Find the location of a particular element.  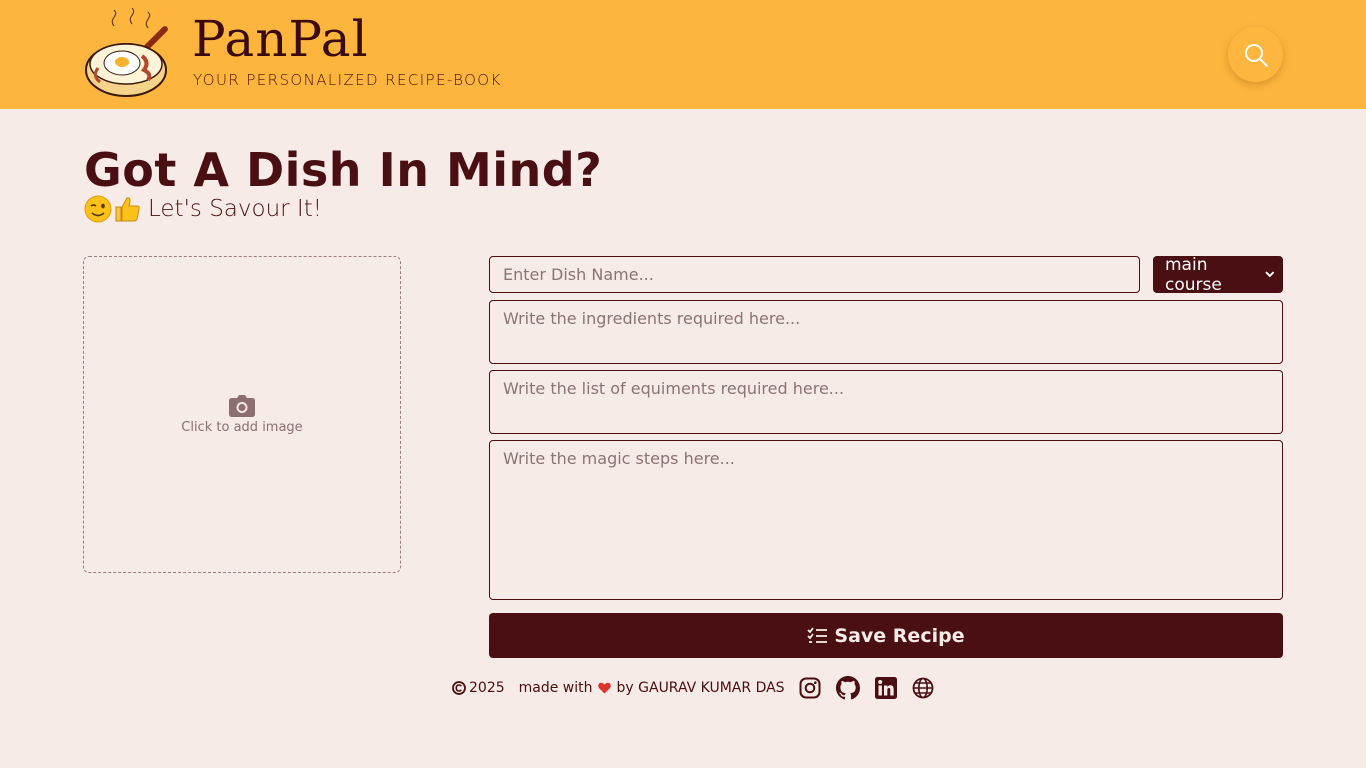

search-button is located at coordinates (1255, 54).